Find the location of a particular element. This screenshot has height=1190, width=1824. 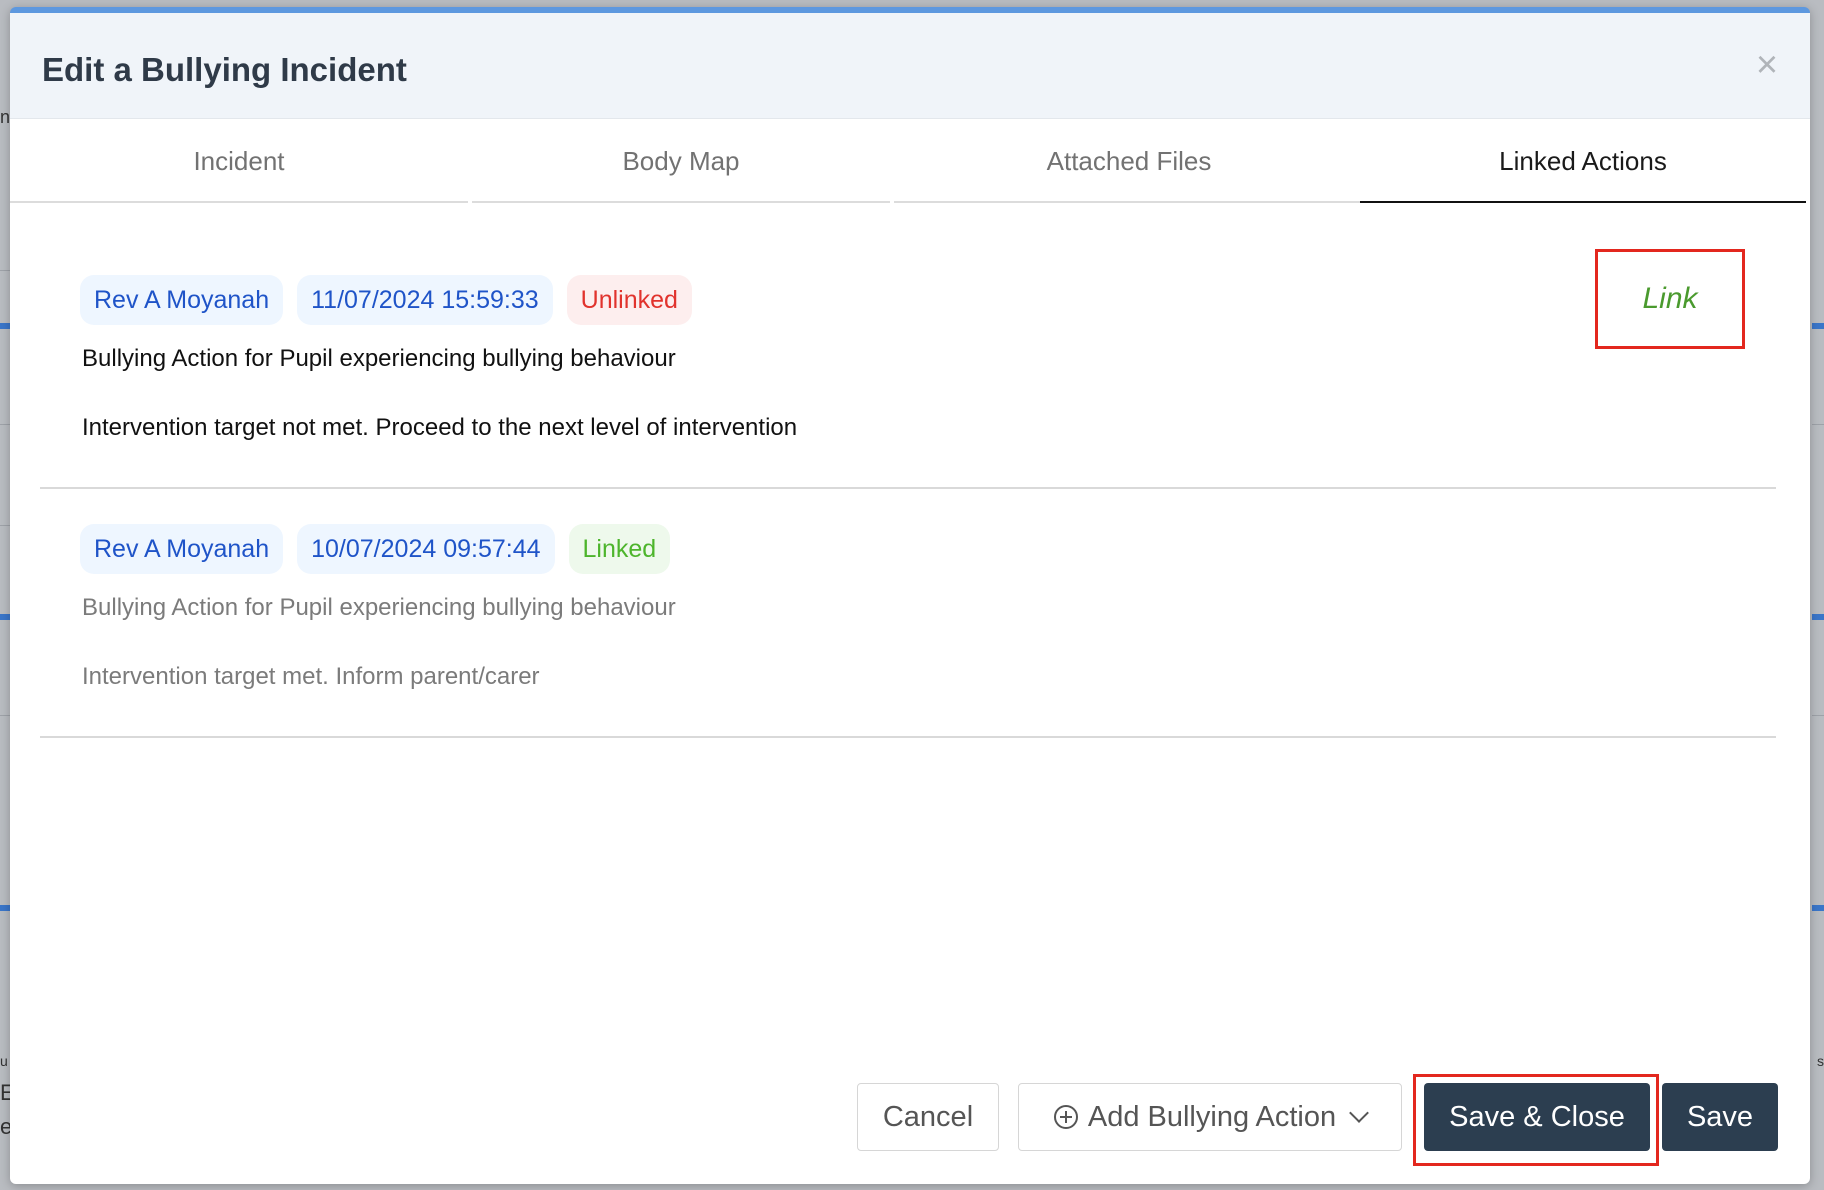

add-bullying-action-dropdown: Add Bullying Action is located at coordinates (1210, 1117).